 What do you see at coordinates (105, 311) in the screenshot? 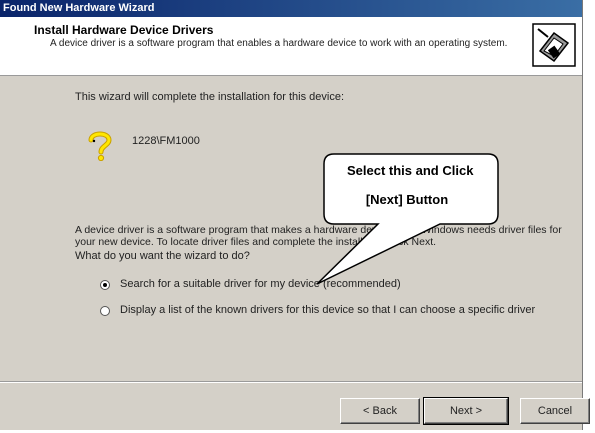
I see `display-list-radio` at bounding box center [105, 311].